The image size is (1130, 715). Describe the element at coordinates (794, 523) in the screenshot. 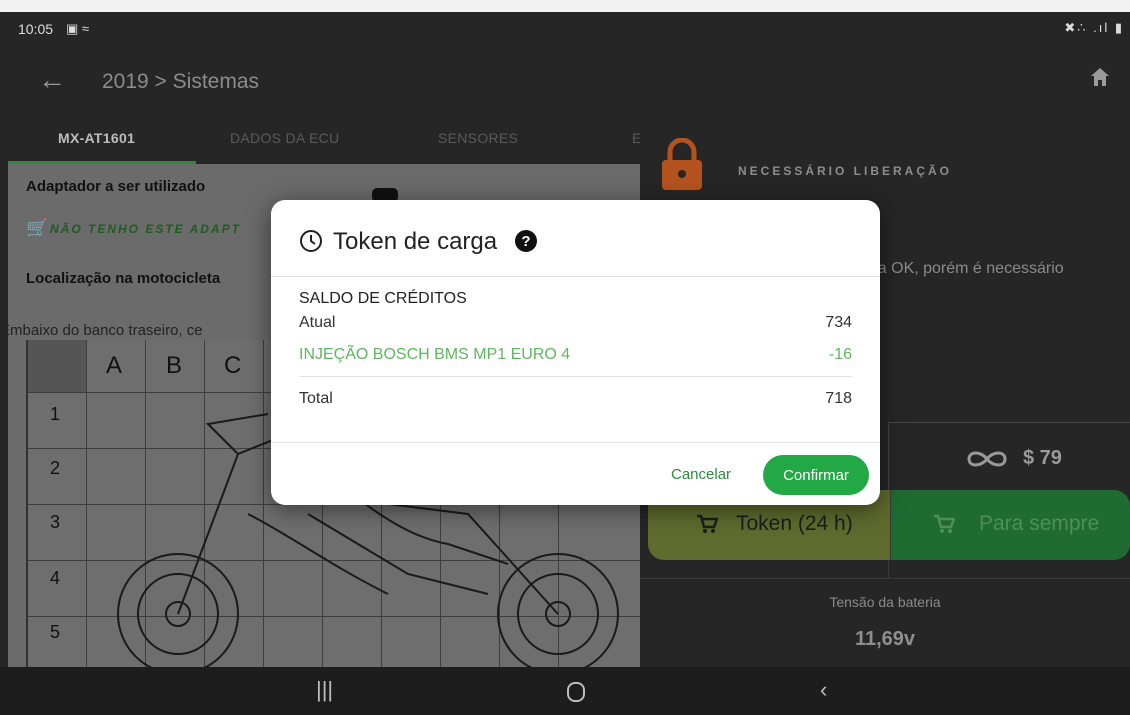

I see `buy-token-label: Token (24 h)` at that location.